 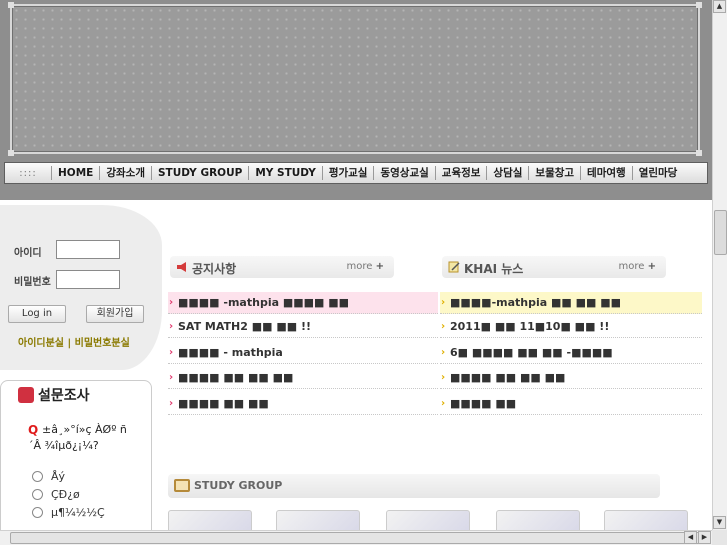 What do you see at coordinates (637, 266) in the screenshot?
I see `news-more-link: more +` at bounding box center [637, 266].